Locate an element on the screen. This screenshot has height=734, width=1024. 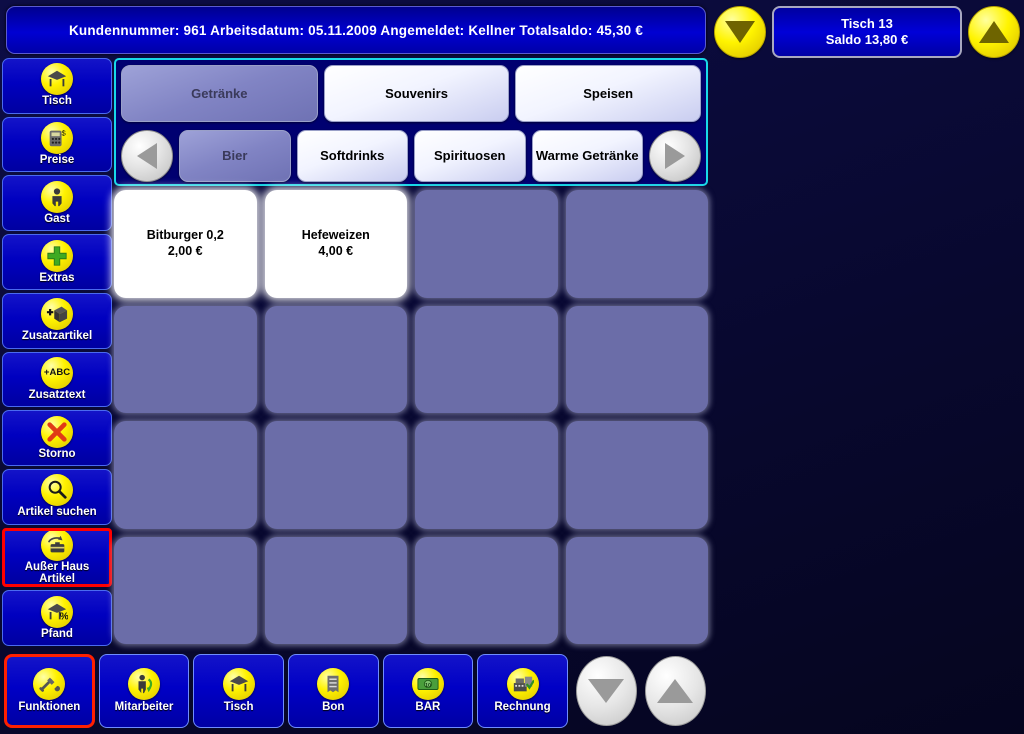
svg-text: 10 is located at coordinates (428, 686).